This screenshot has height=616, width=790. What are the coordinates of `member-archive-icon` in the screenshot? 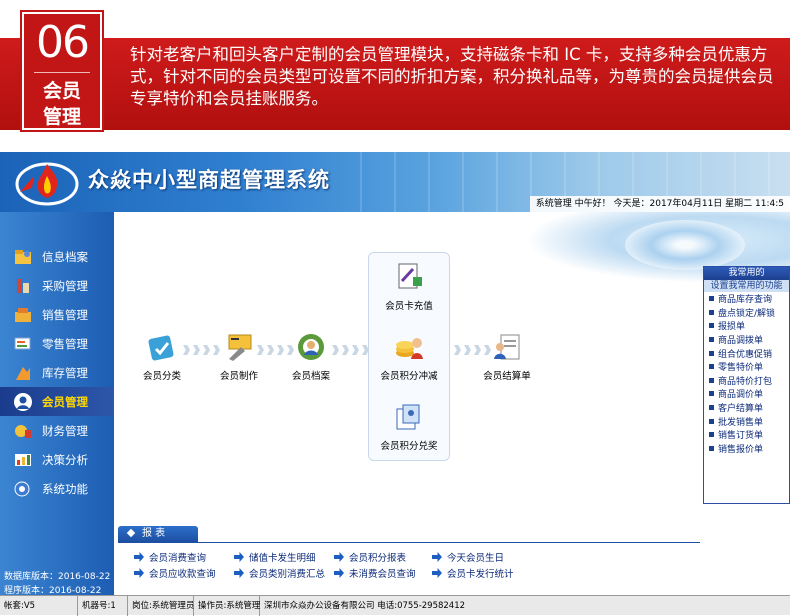 It's located at (311, 347).